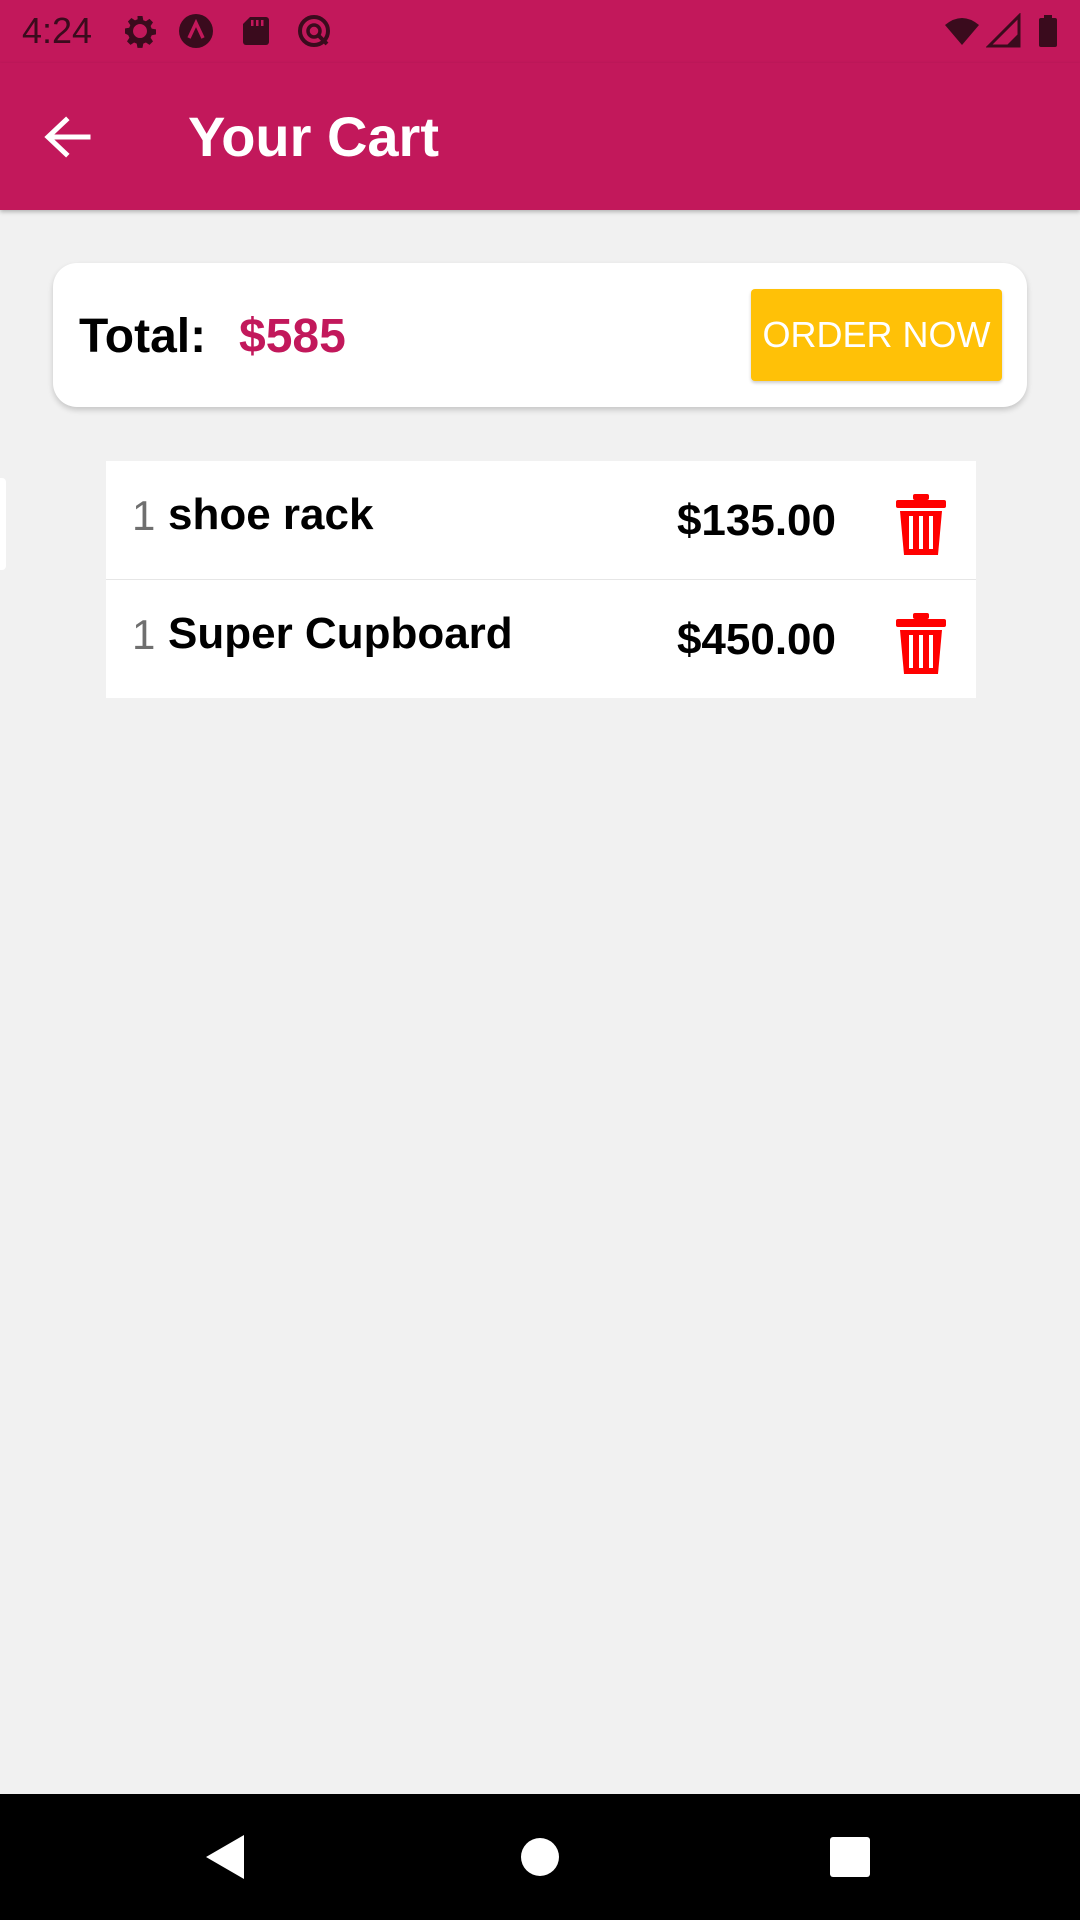 This screenshot has height=1920, width=1080. Describe the element at coordinates (271, 514) in the screenshot. I see `item-name: shoe rack` at that location.